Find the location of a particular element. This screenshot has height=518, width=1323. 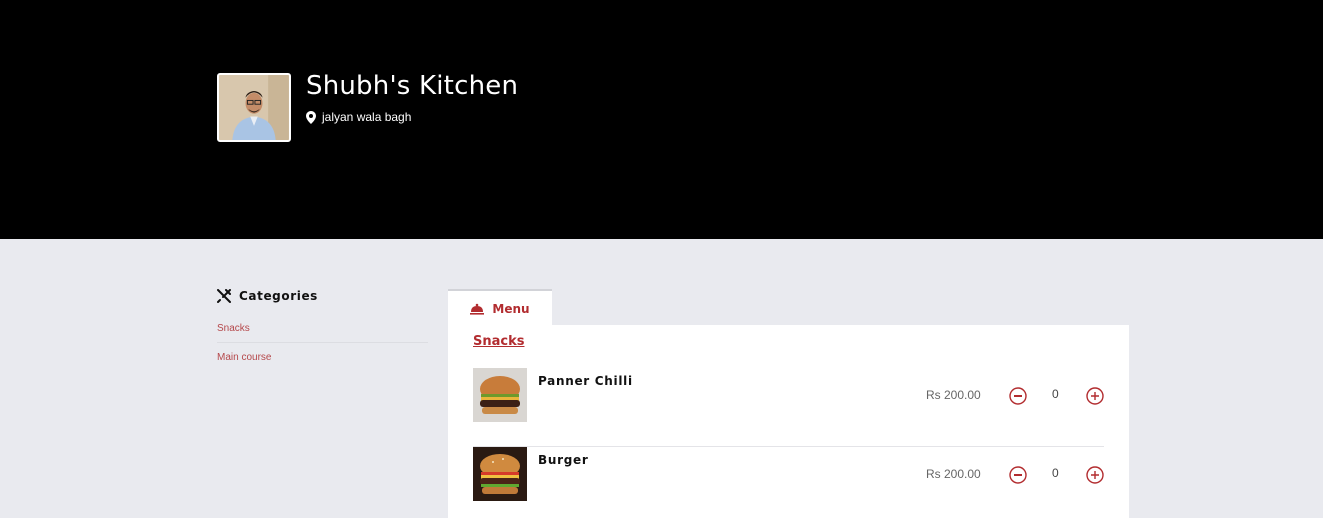

tab-menu: Menu is located at coordinates (500, 307).